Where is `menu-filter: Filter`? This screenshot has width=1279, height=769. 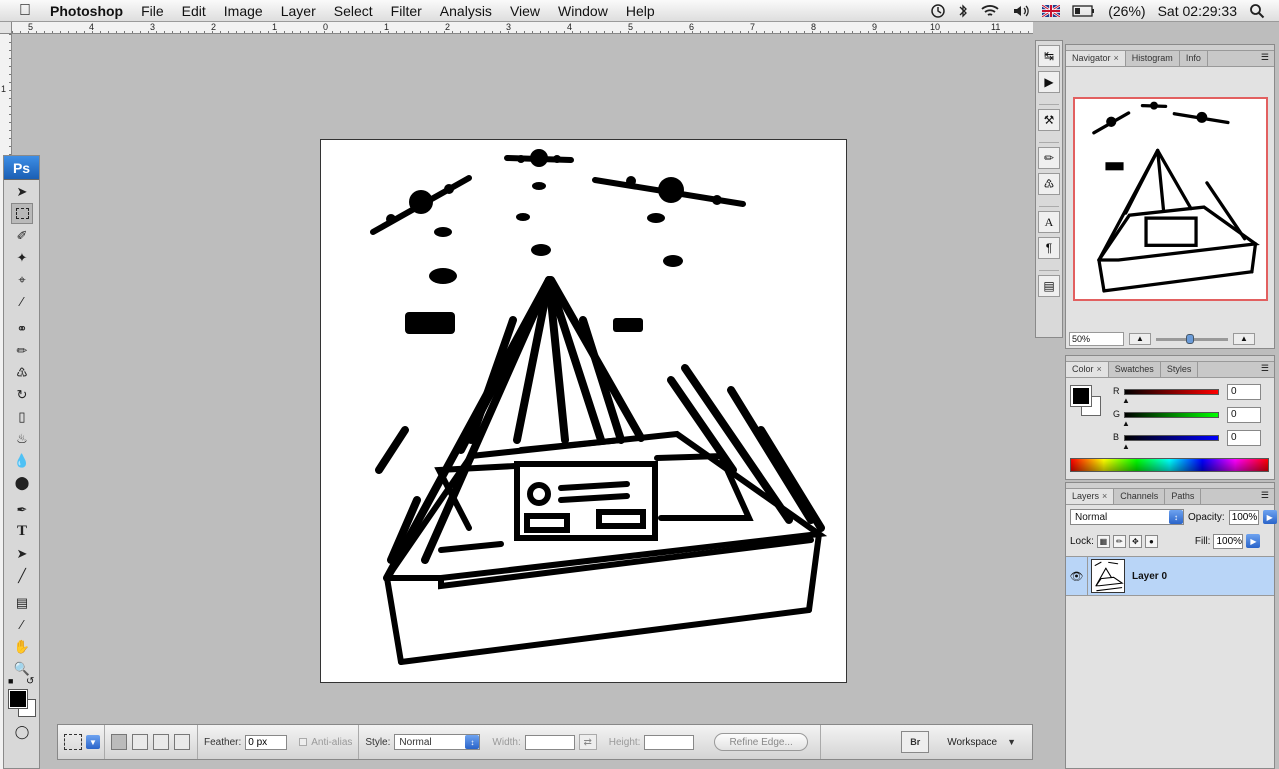 menu-filter: Filter is located at coordinates (406, 11).